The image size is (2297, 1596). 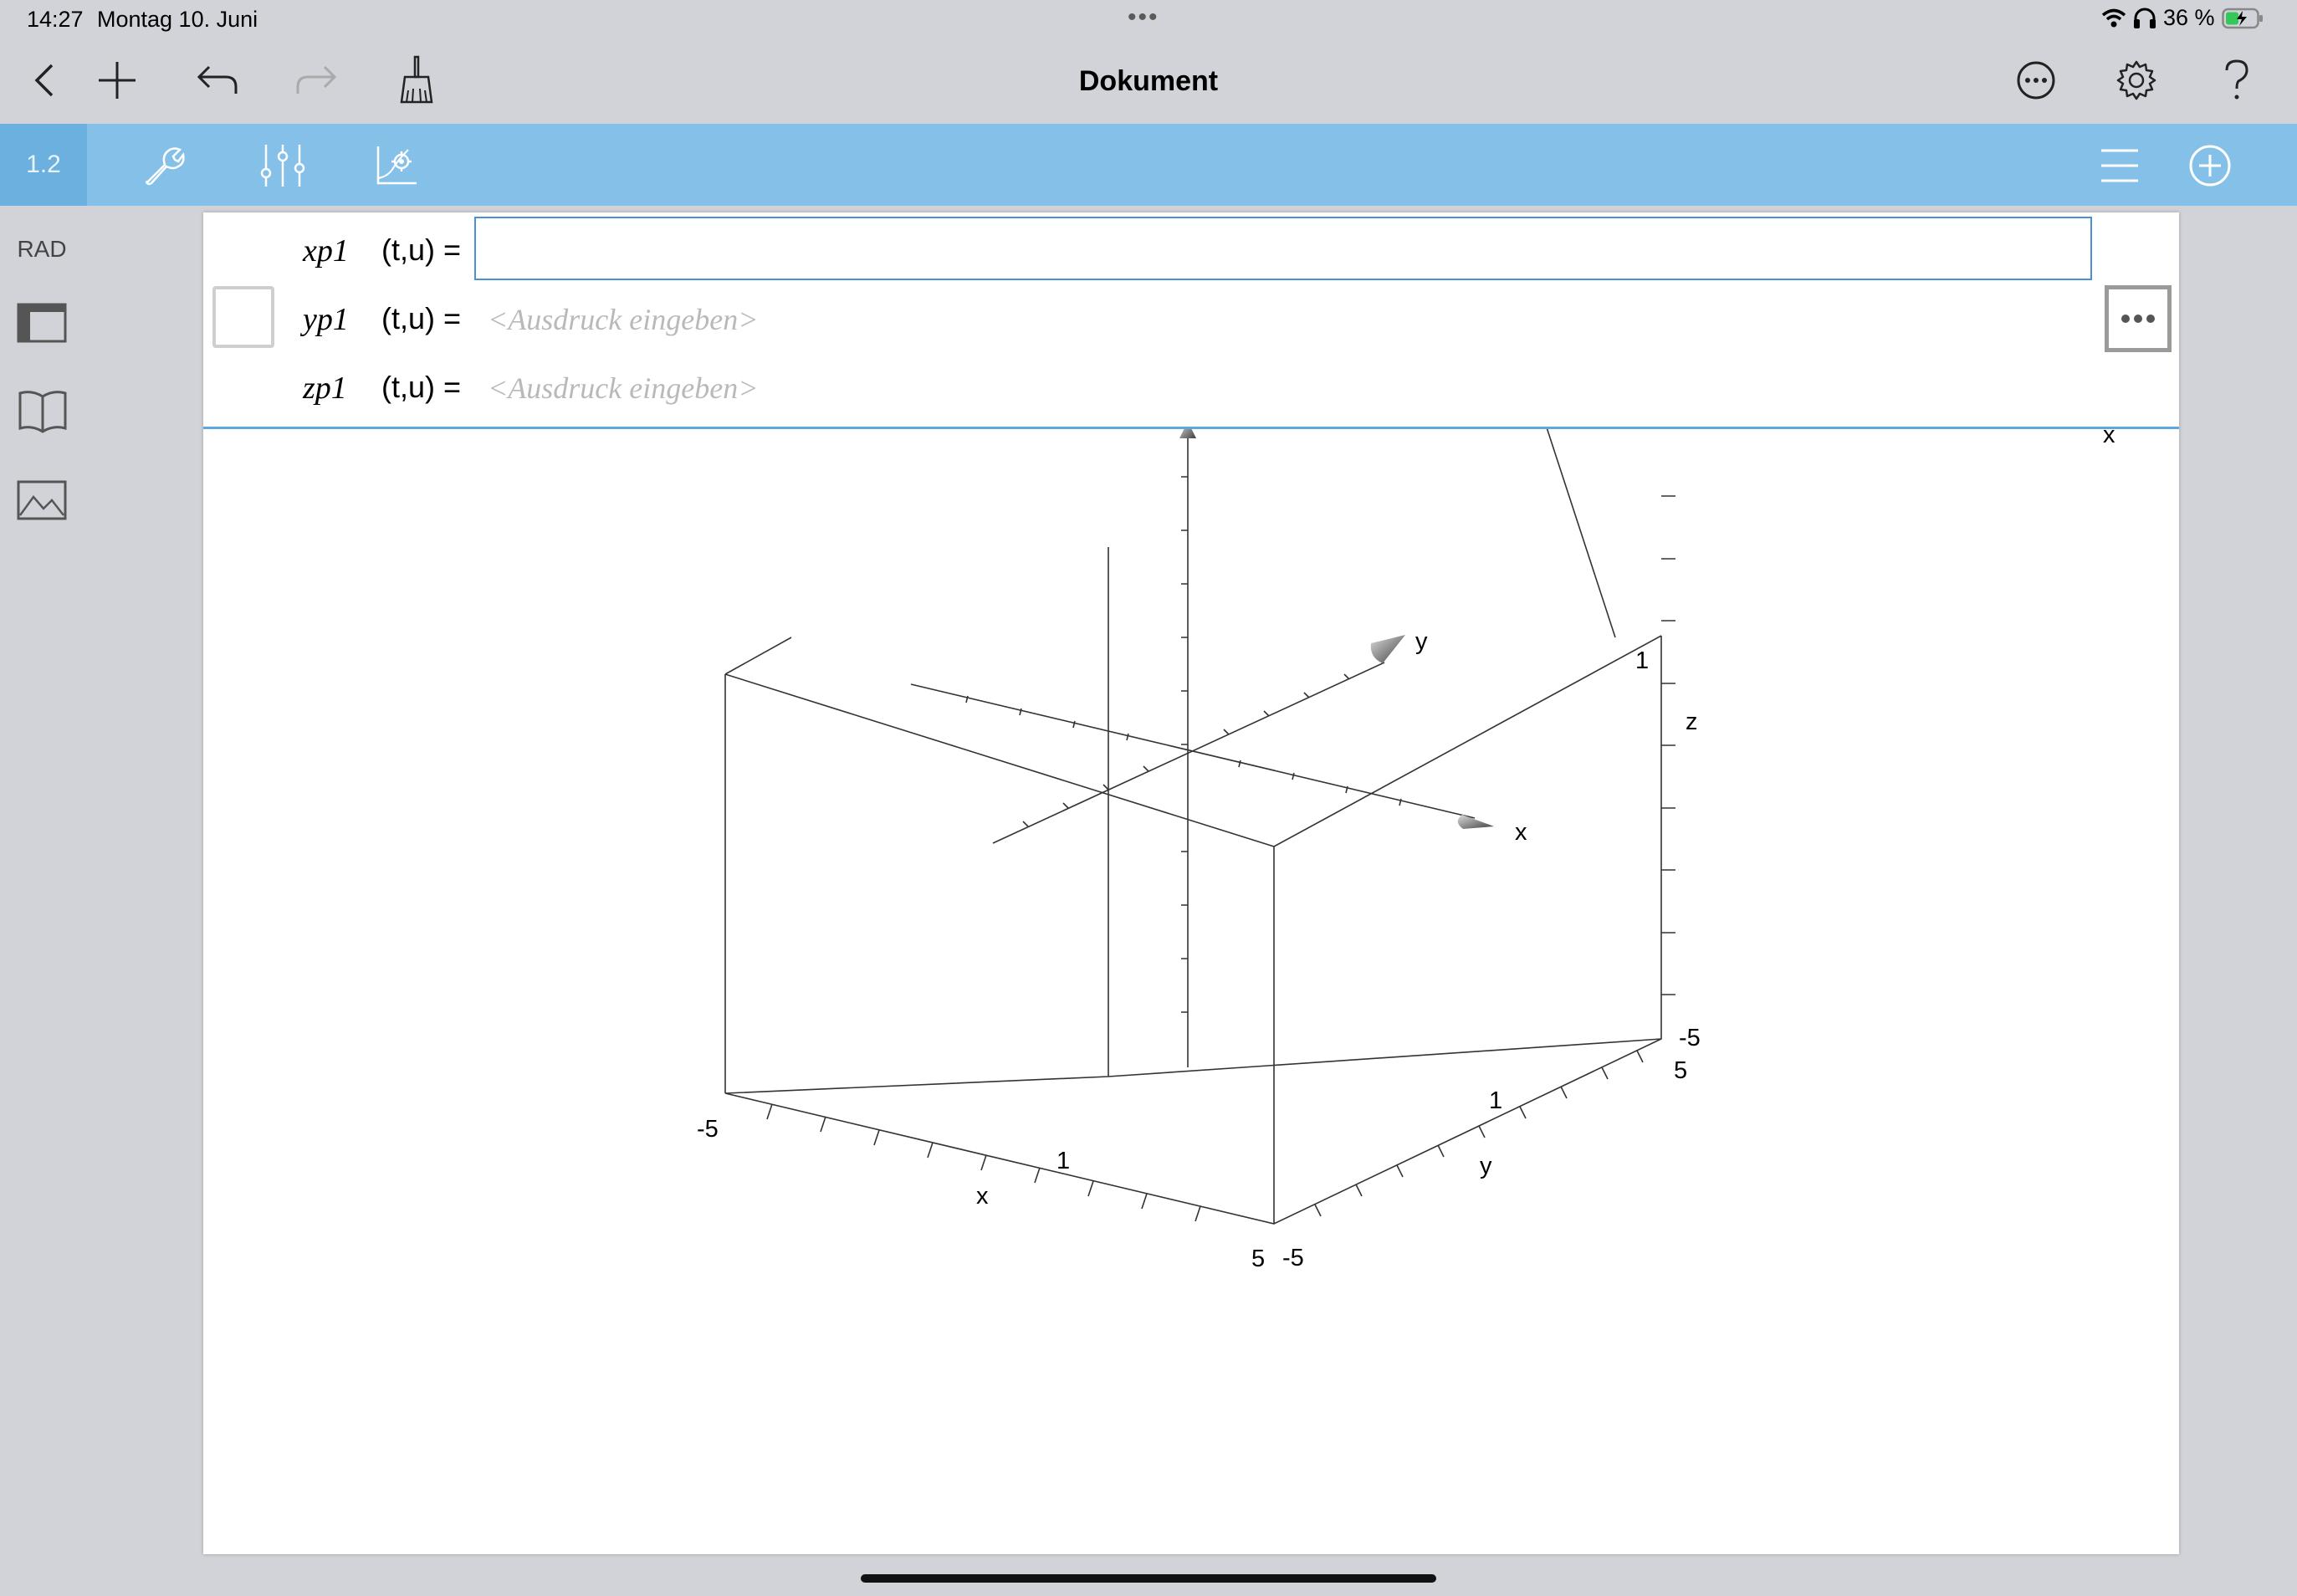 I want to click on x-min-label: -5, so click(x=708, y=1130).